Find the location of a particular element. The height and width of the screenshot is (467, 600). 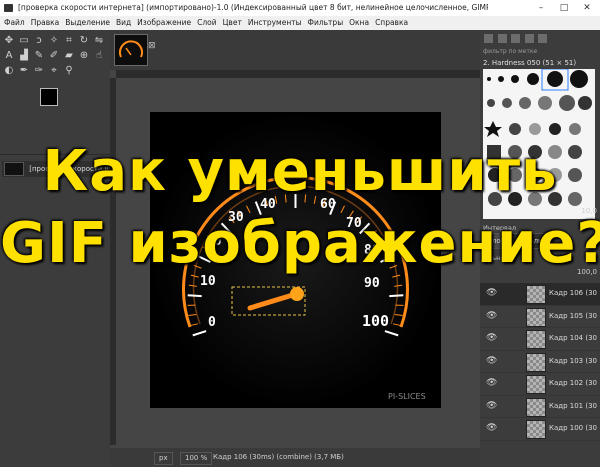

layer-row: 👁 Кадр 105 (30 is located at coordinates (540, 317).